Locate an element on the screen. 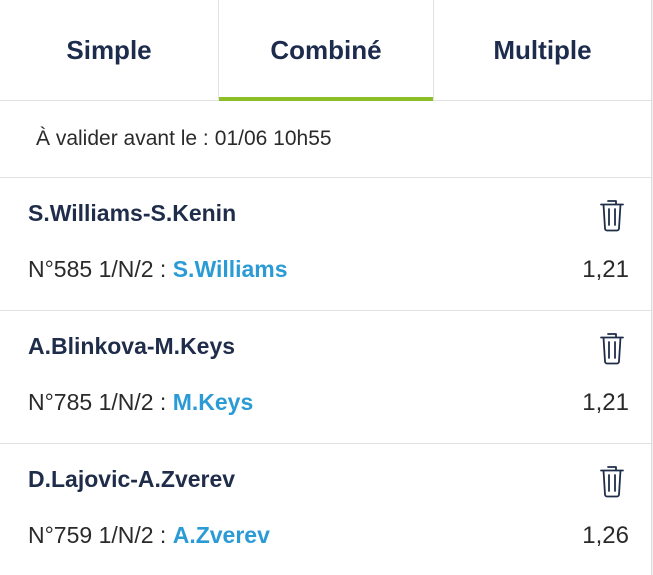 Image resolution: width=653 pixels, height=575 pixels. bet-selection: M.Keys is located at coordinates (213, 402).